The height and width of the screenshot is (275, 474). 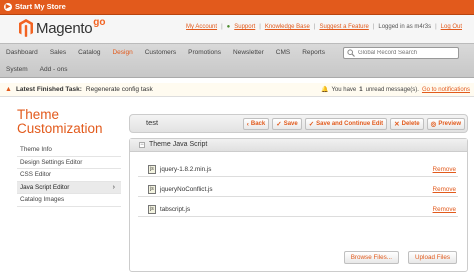 I want to click on notifications-link: Go to notifications, so click(x=446, y=90).